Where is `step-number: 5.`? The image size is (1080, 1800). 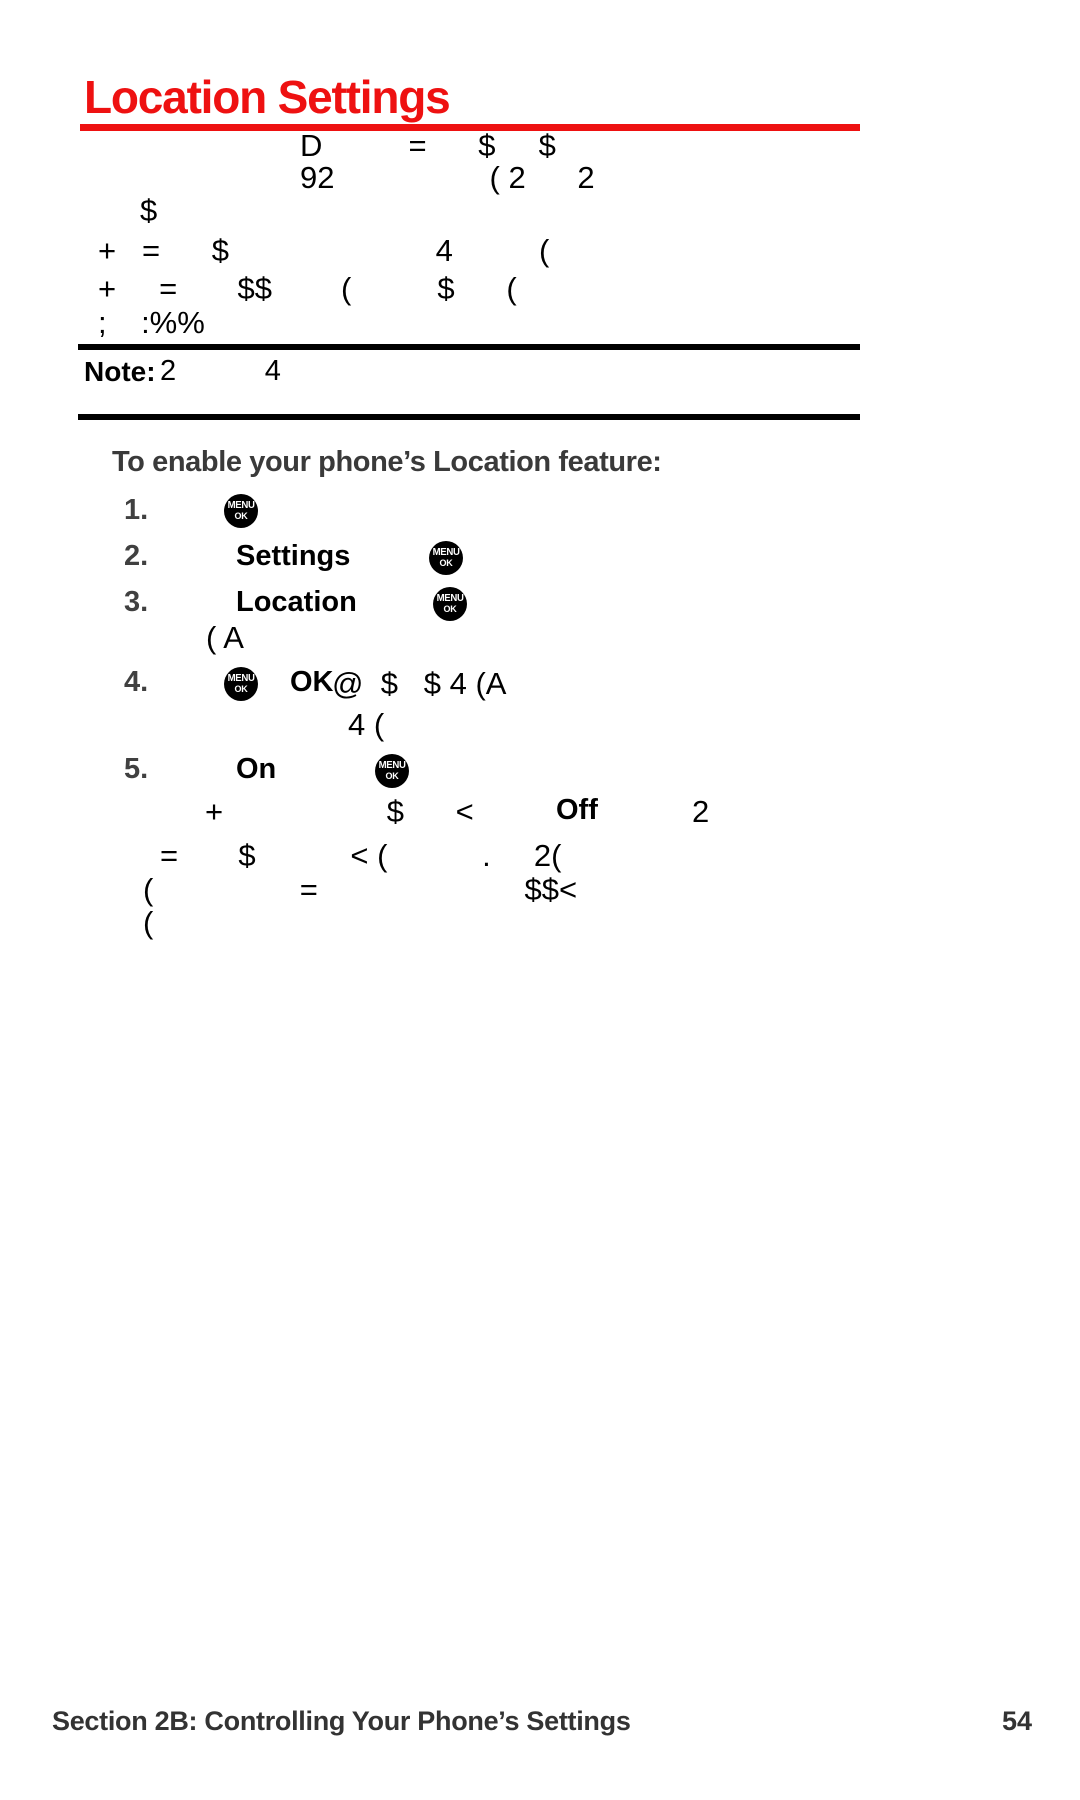 step-number: 5. is located at coordinates (136, 769).